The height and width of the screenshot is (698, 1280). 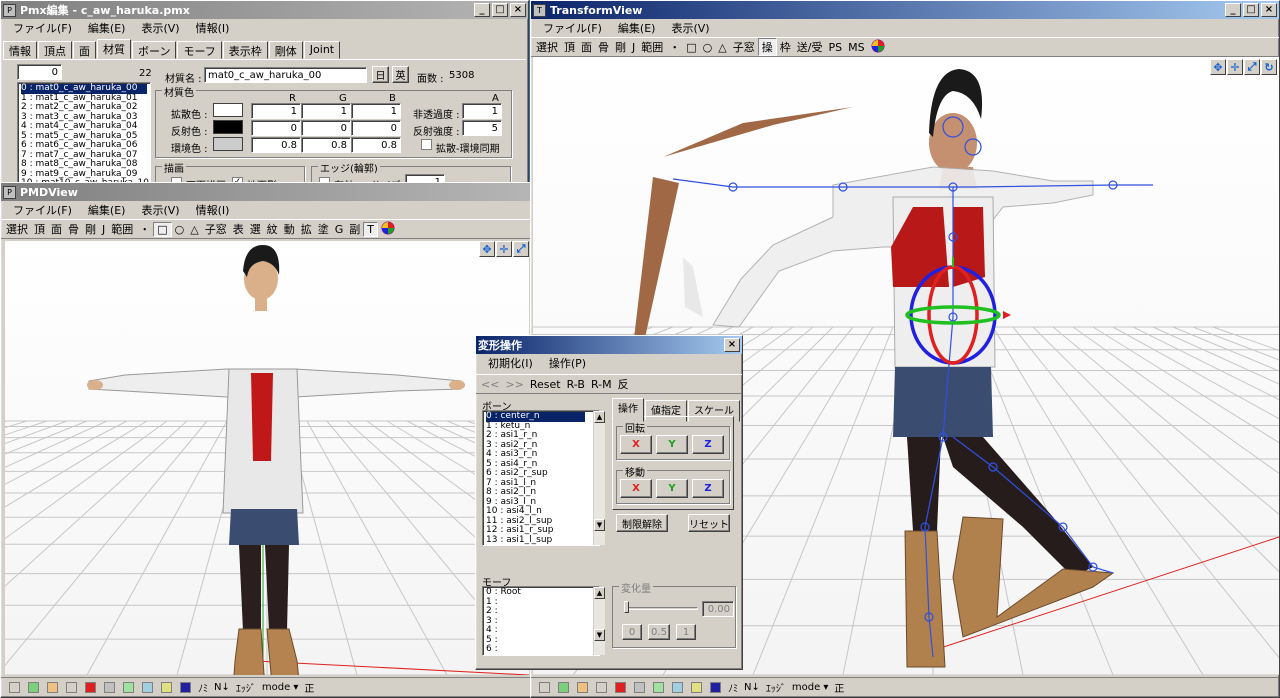 What do you see at coordinates (323, 229) in the screenshot?
I see `tool-button: 塗` at bounding box center [323, 229].